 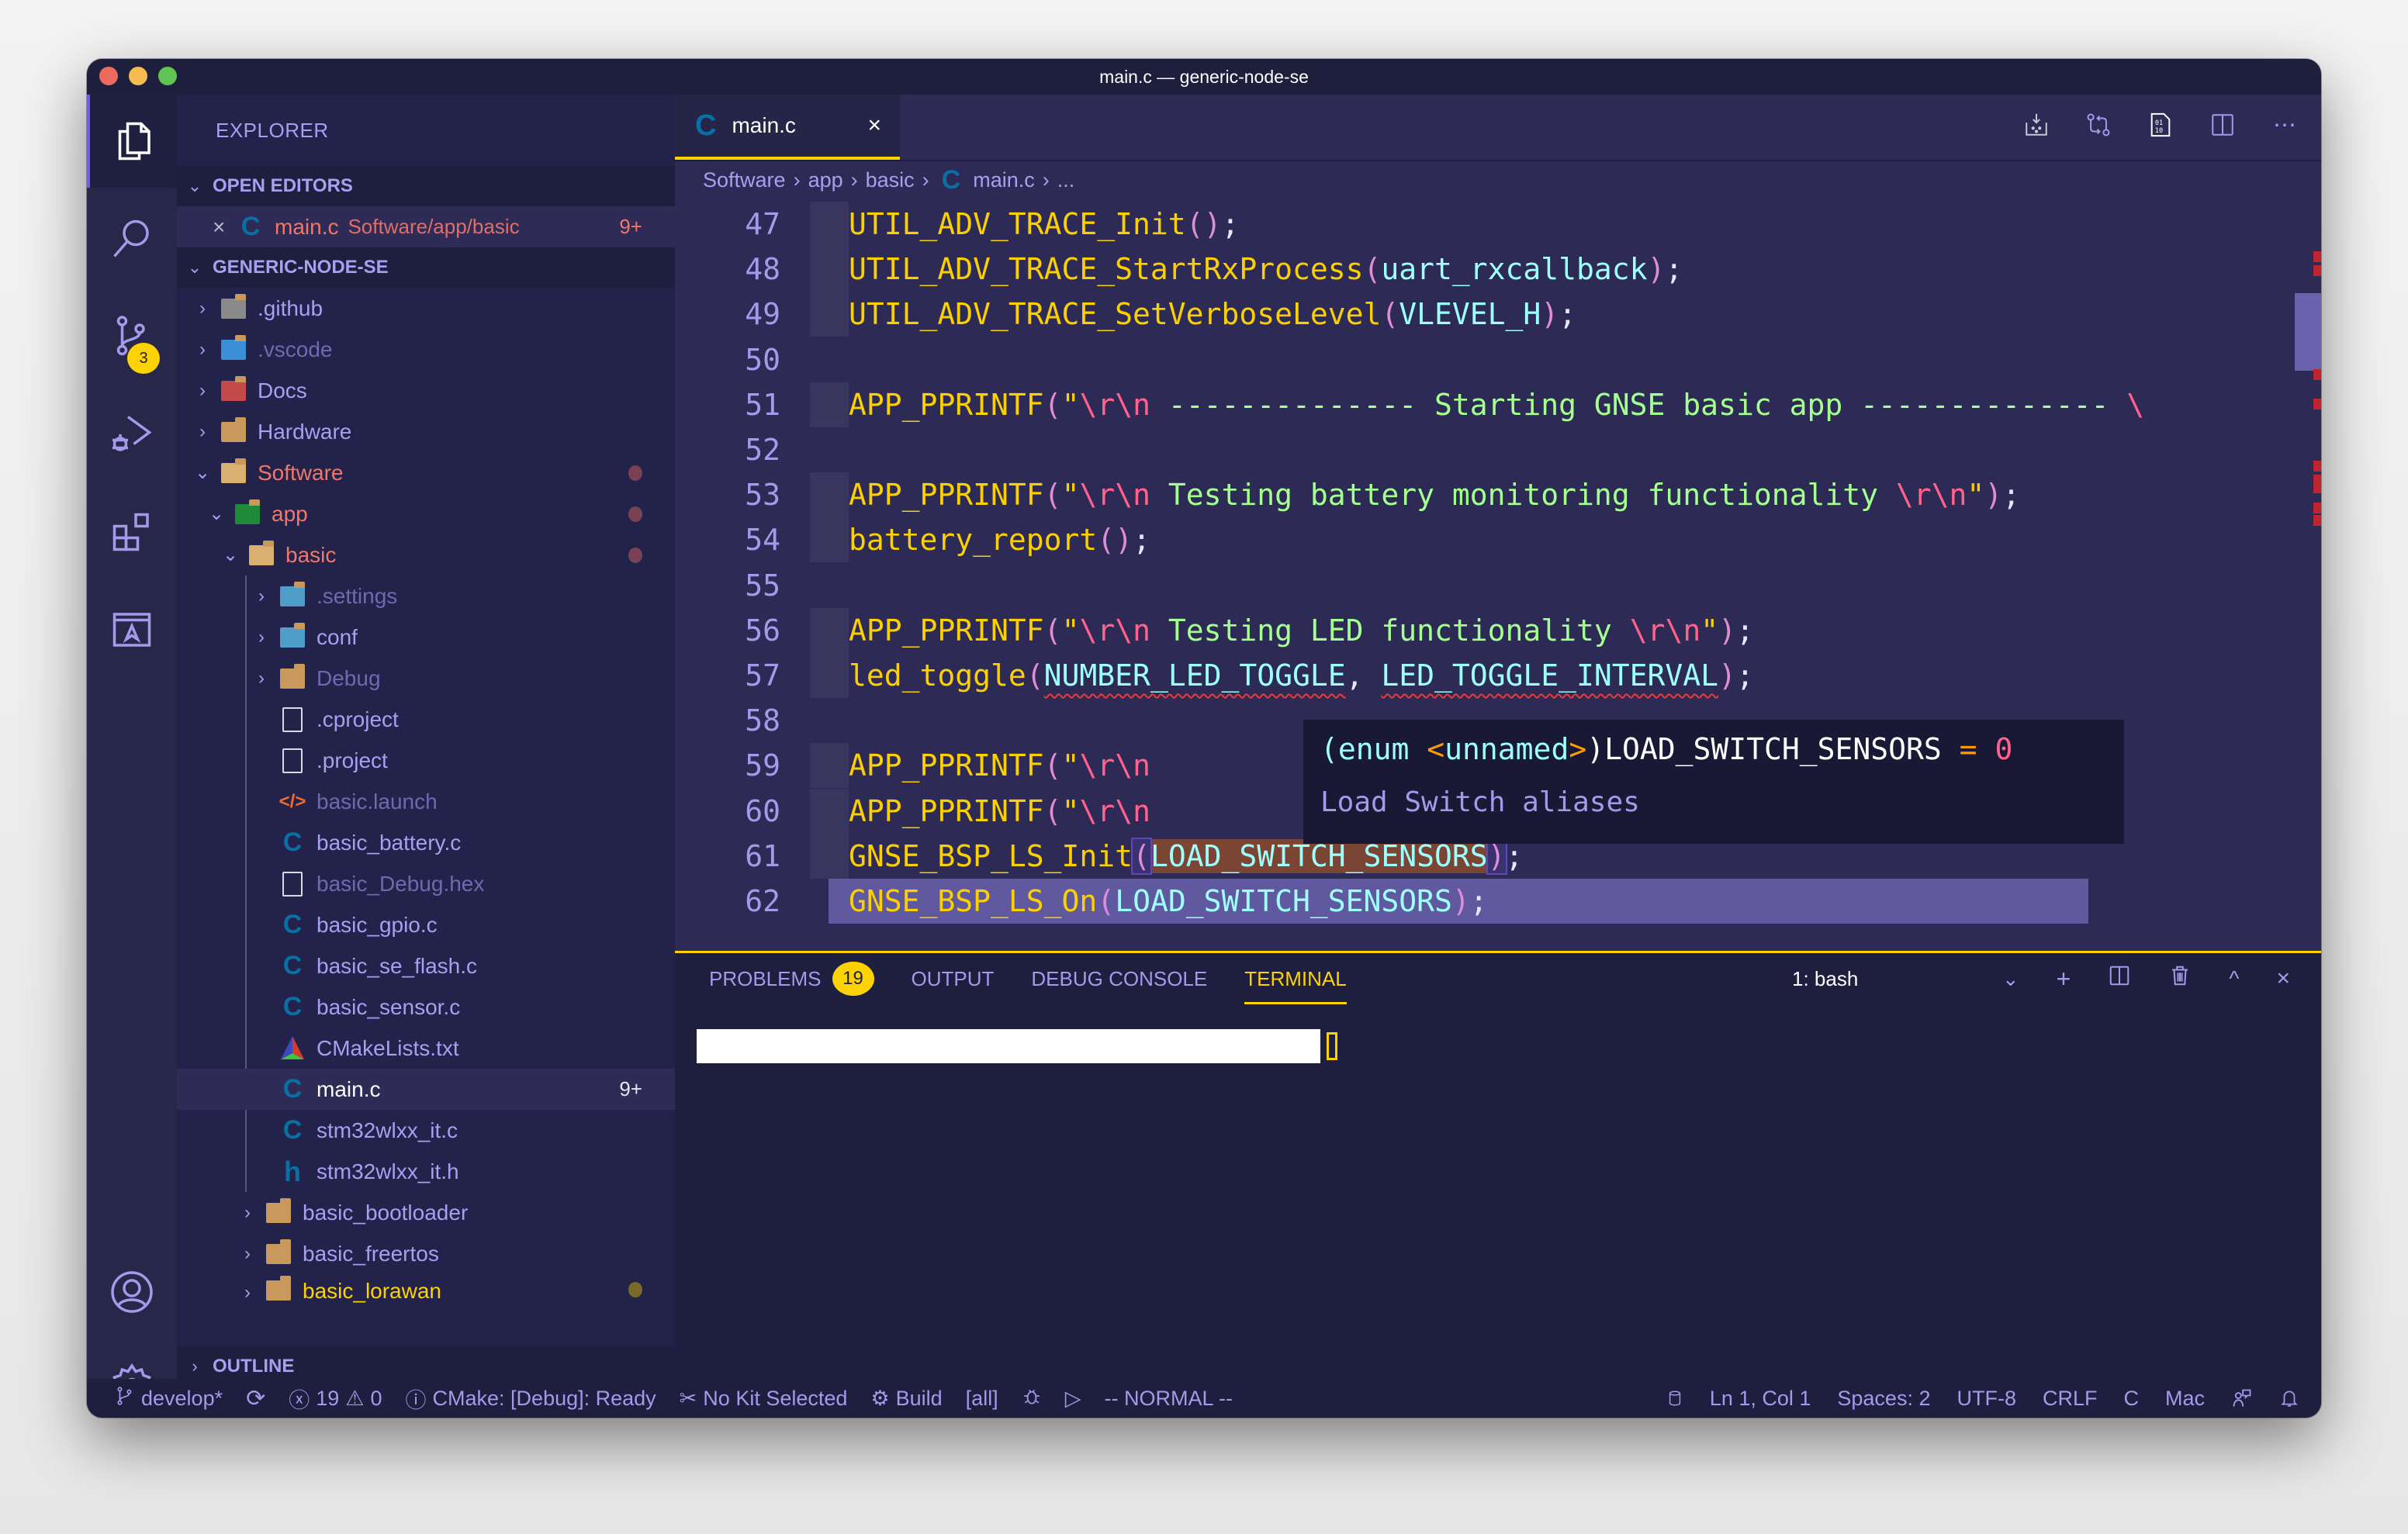 What do you see at coordinates (426, 1007) in the screenshot?
I see `tree-item-basic-sensor: C basic_sensor.c` at bounding box center [426, 1007].